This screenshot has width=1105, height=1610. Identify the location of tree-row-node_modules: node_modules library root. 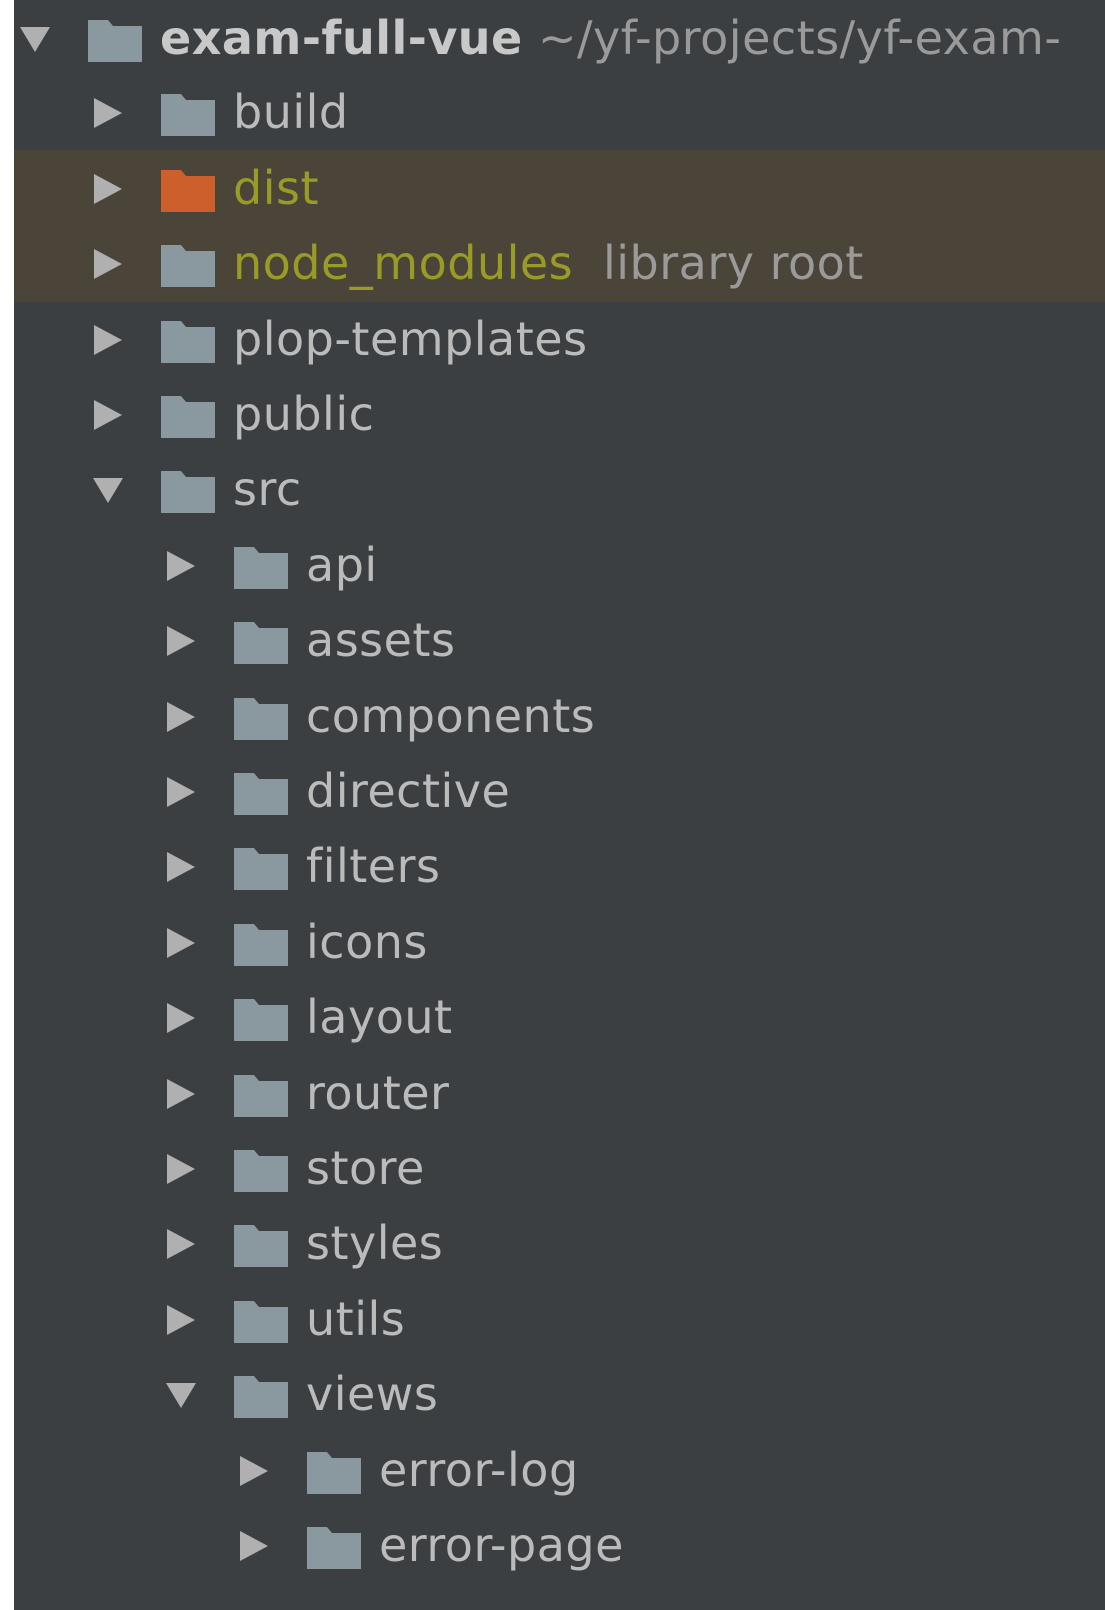
(559, 264).